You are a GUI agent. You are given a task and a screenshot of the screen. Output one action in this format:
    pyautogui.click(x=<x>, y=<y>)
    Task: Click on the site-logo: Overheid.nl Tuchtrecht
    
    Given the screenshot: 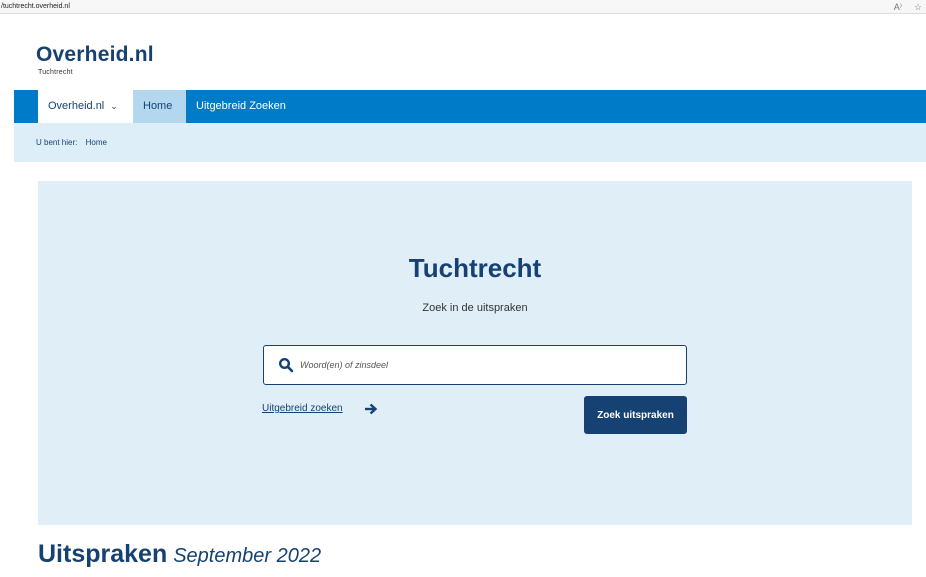 What is the action you would take?
    pyautogui.click(x=95, y=59)
    